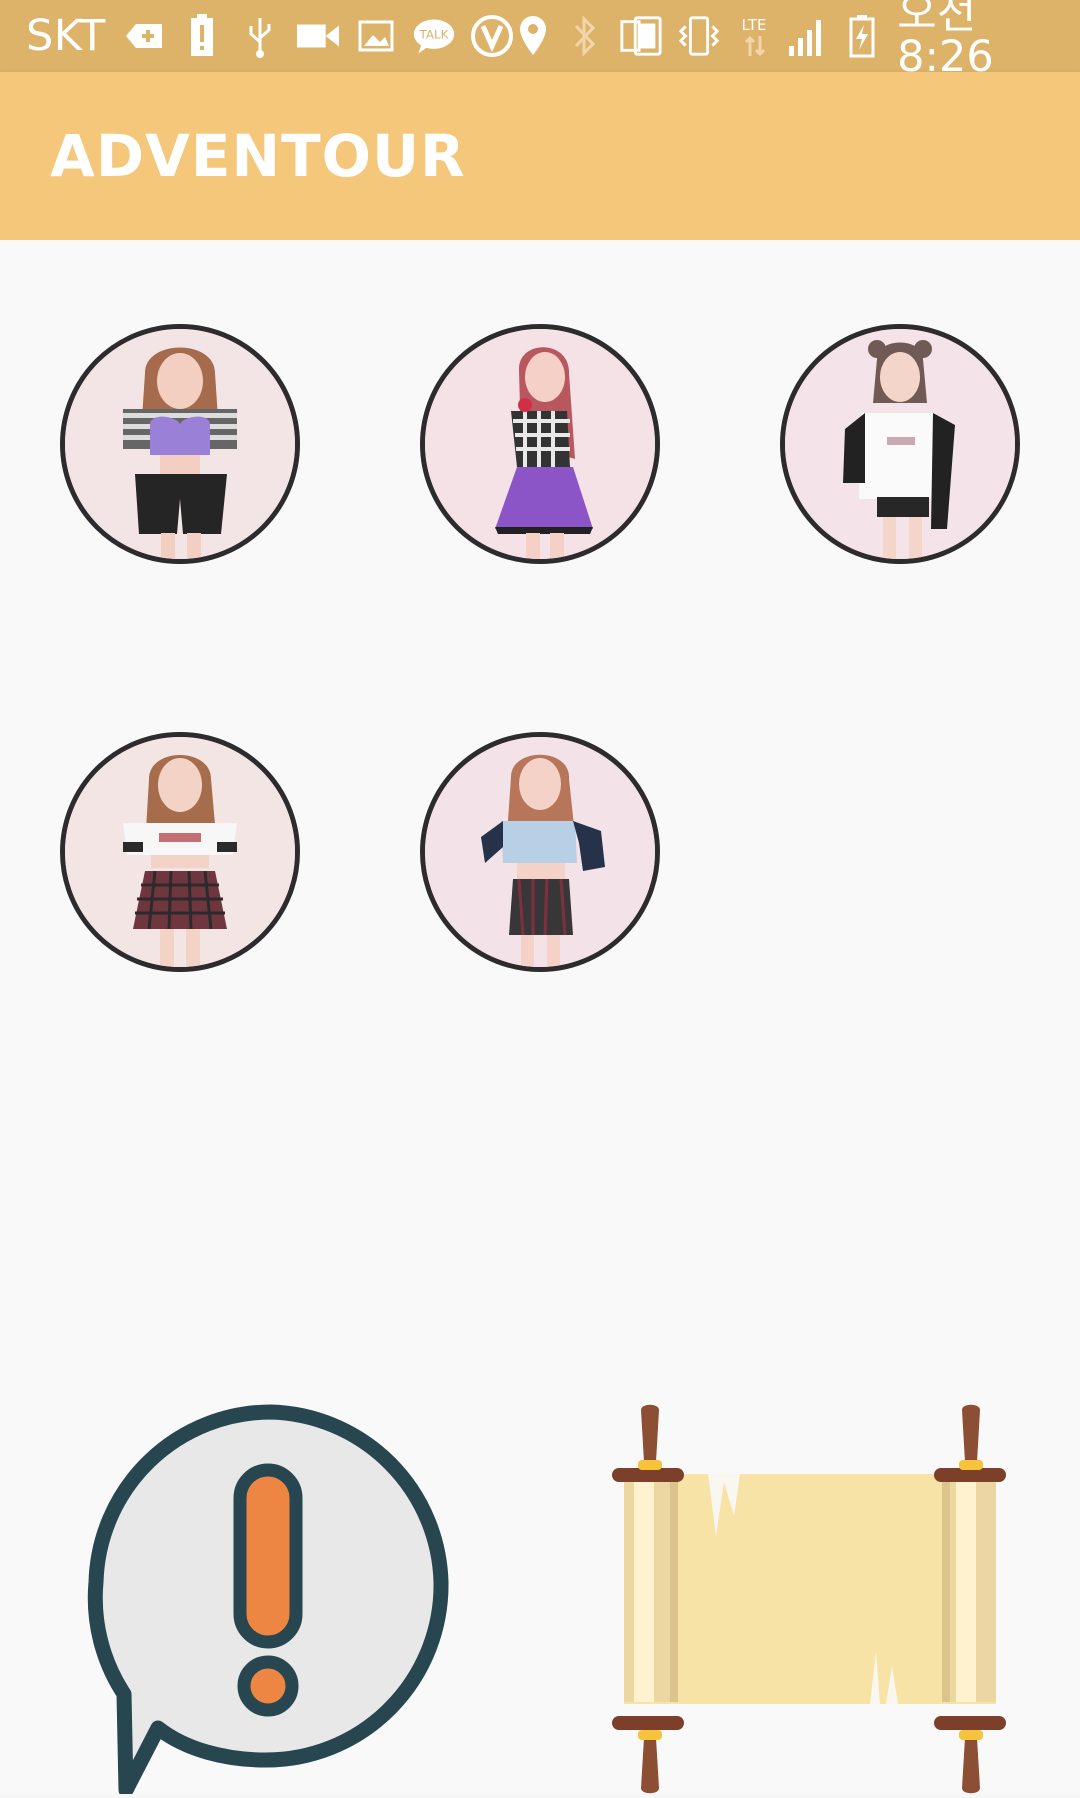 The height and width of the screenshot is (1798, 1080). I want to click on battery-charging-icon, so click(862, 36).